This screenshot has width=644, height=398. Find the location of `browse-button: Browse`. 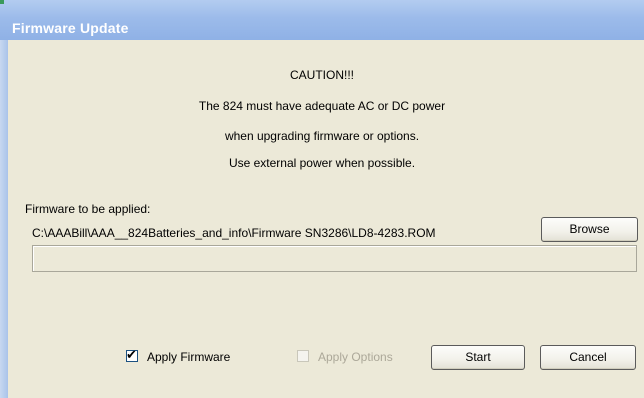

browse-button: Browse is located at coordinates (589, 229).